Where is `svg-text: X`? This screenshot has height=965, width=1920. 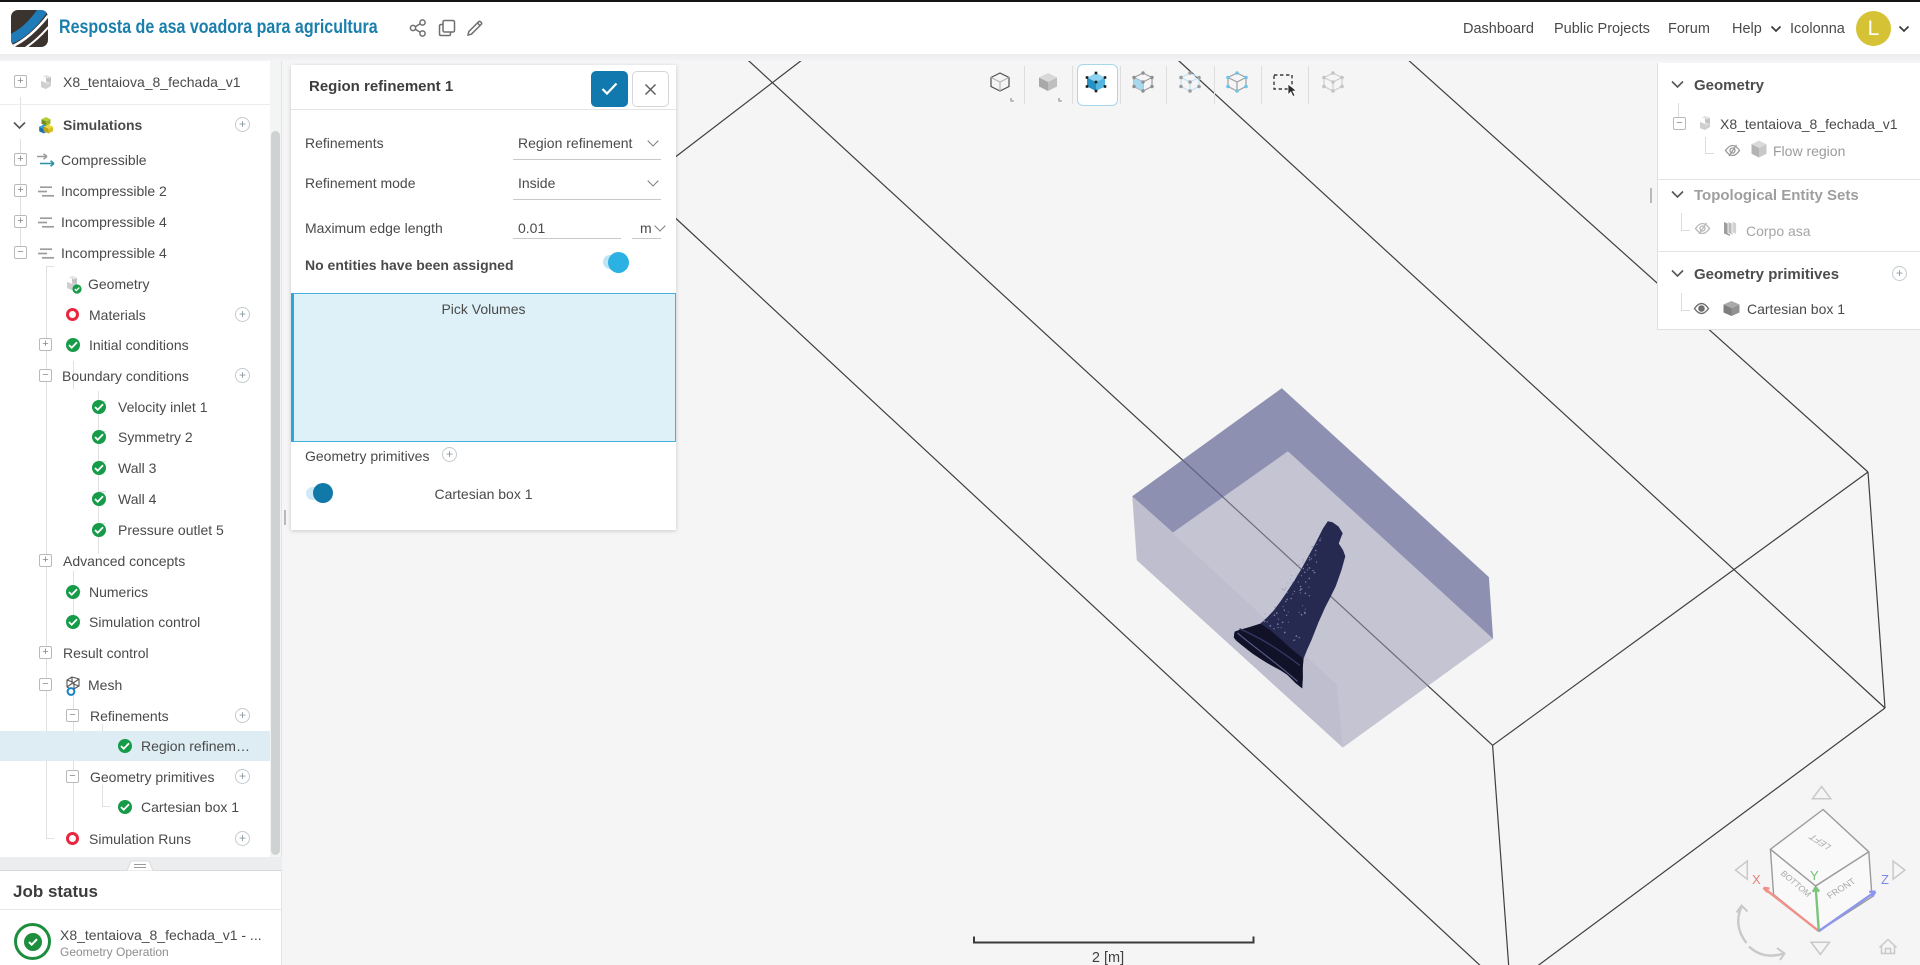 svg-text: X is located at coordinates (1756, 879).